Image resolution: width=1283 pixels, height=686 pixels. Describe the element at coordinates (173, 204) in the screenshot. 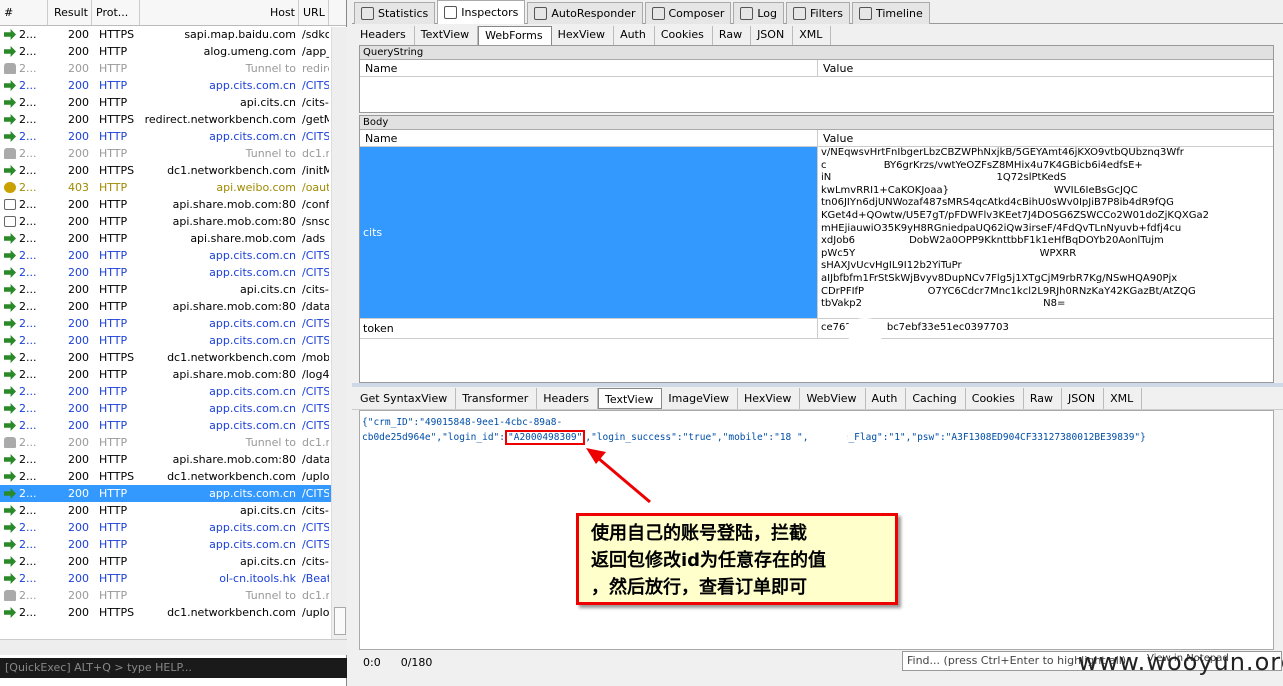

I see `session-row: 2... 200 HTTP api.share.mob.com:80/conf` at that location.